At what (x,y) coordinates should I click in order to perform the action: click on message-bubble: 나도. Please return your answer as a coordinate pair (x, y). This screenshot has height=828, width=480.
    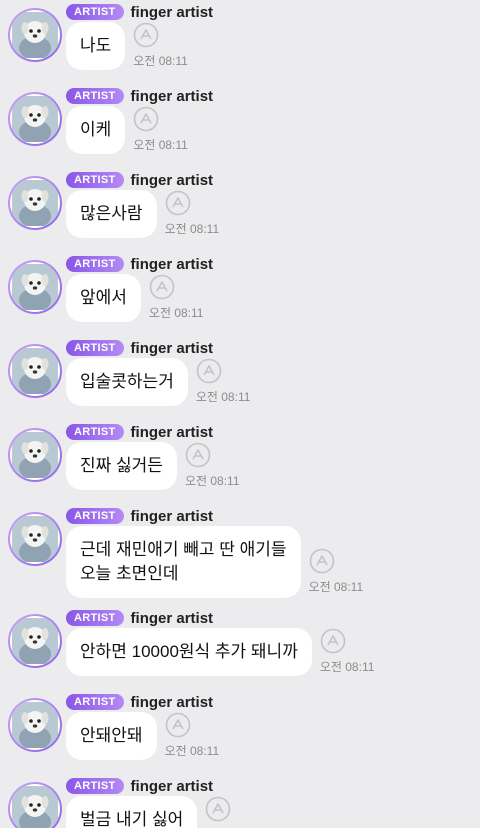
    Looking at the image, I should click on (96, 46).